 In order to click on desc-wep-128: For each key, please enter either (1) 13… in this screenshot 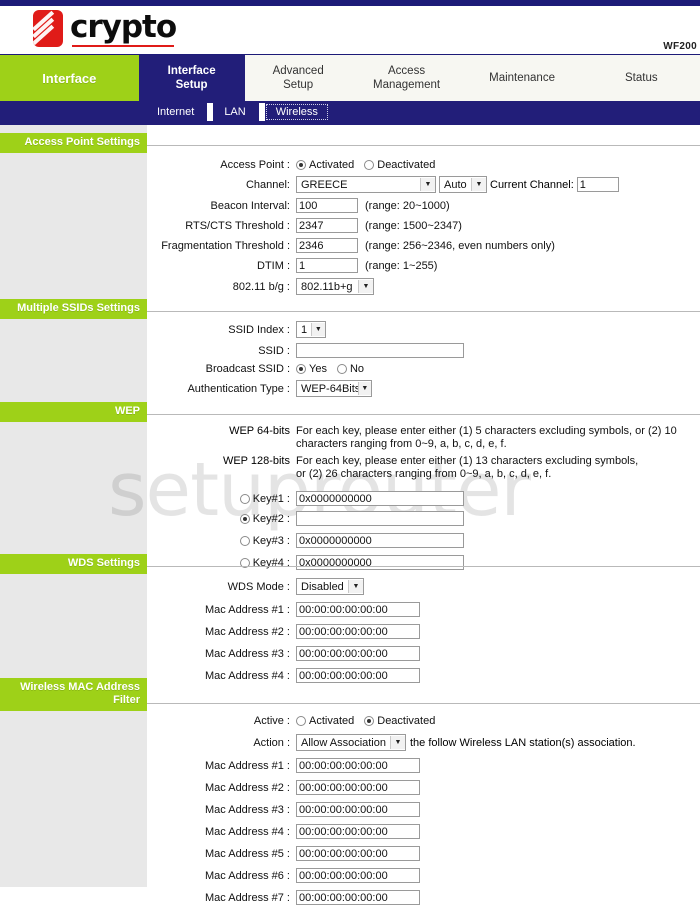, I will do `click(467, 467)`.